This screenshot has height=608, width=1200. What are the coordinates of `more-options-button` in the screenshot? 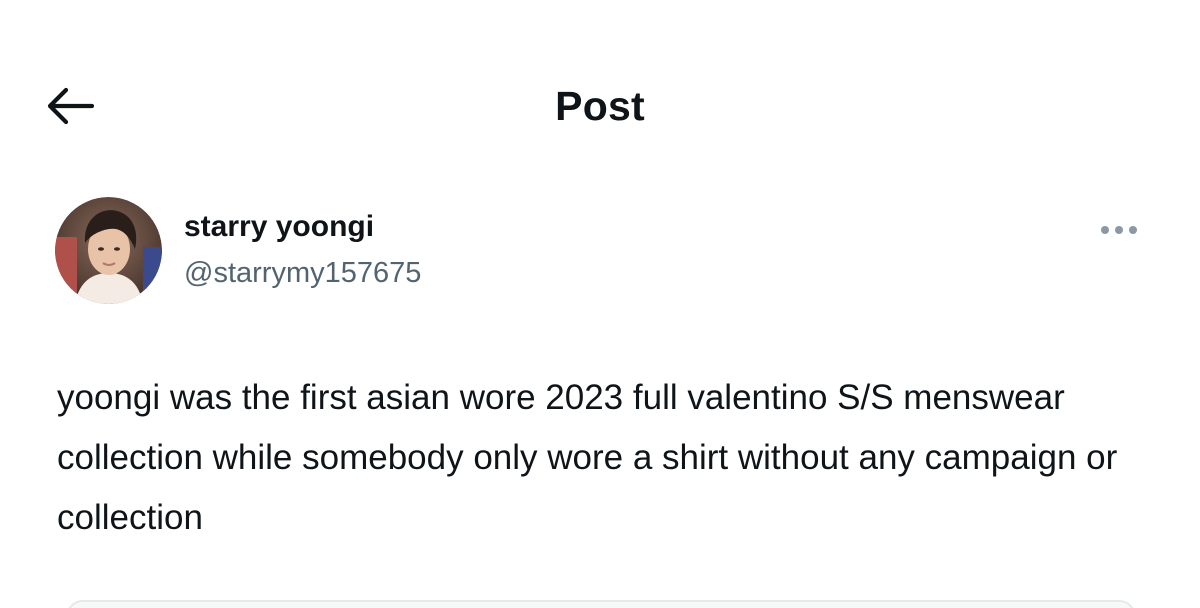 It's located at (1119, 230).